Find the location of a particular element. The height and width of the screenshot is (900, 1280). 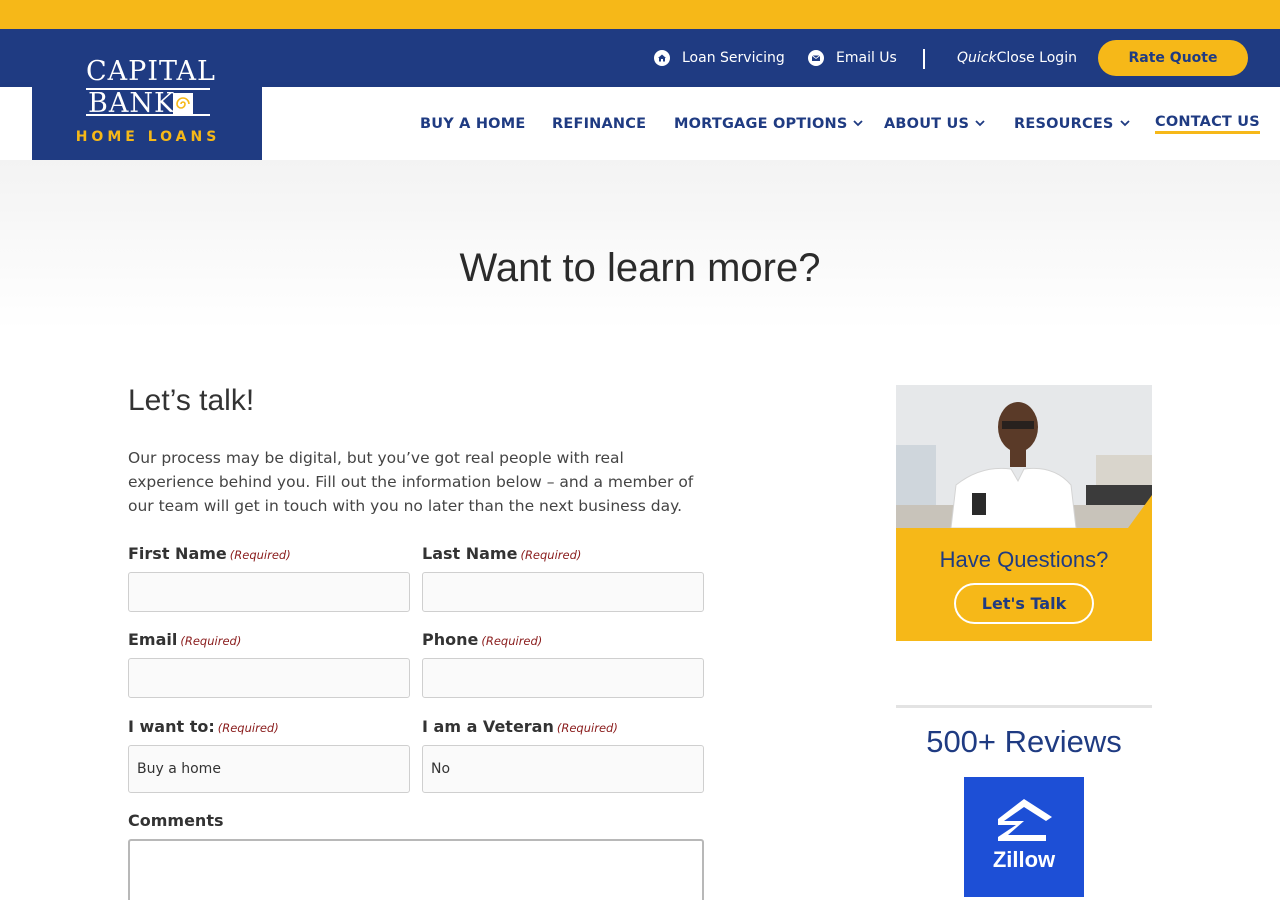

first-name-label-text: First Name is located at coordinates (177, 553).